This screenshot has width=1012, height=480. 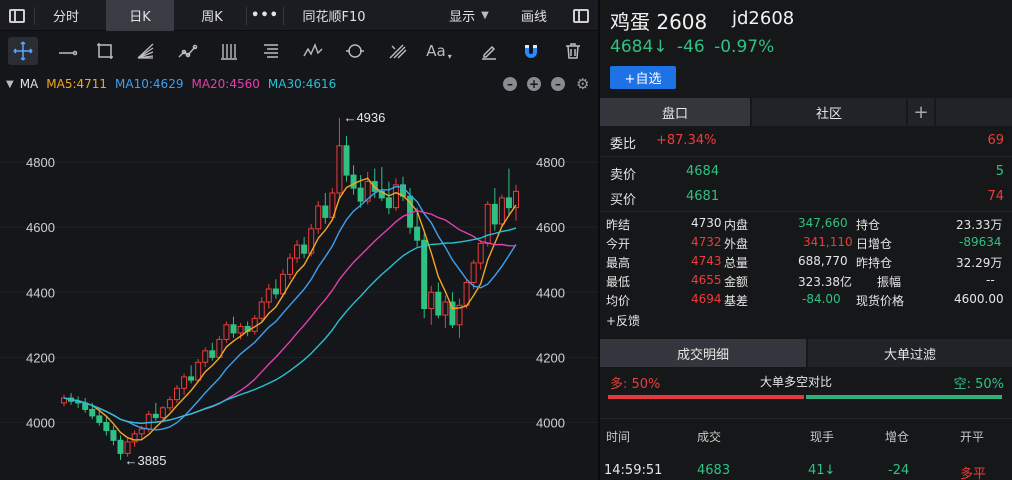 I want to click on long-ratio-label: 多: 50%, so click(x=635, y=384).